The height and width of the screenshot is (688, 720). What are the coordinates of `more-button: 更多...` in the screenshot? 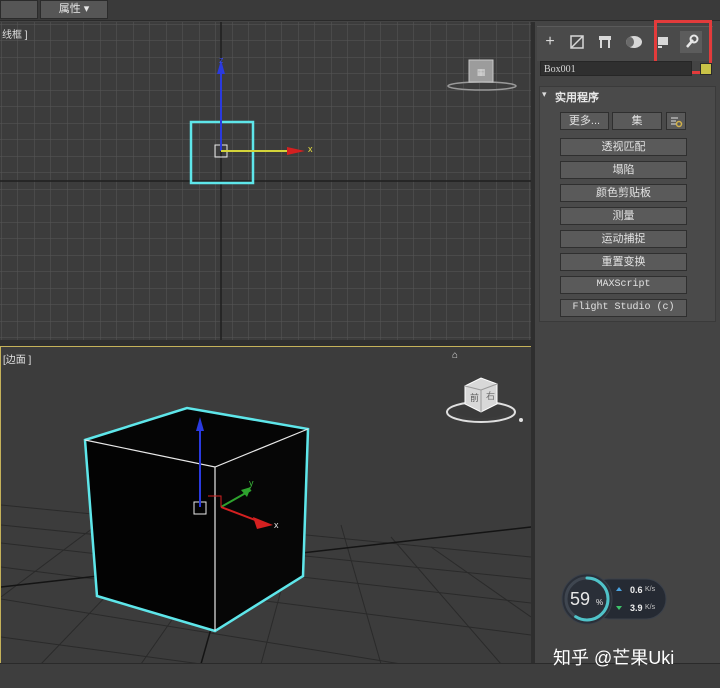 It's located at (584, 121).